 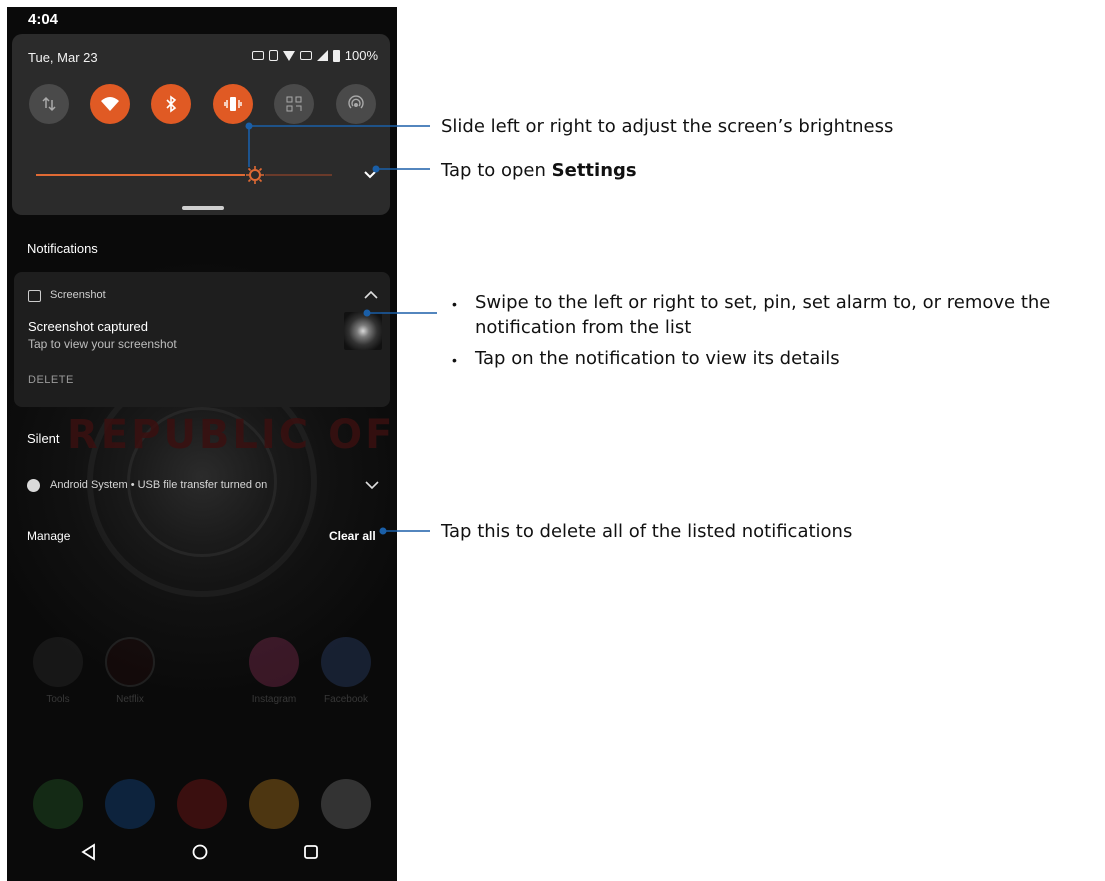 What do you see at coordinates (130, 662) in the screenshot?
I see `netflix-icon` at bounding box center [130, 662].